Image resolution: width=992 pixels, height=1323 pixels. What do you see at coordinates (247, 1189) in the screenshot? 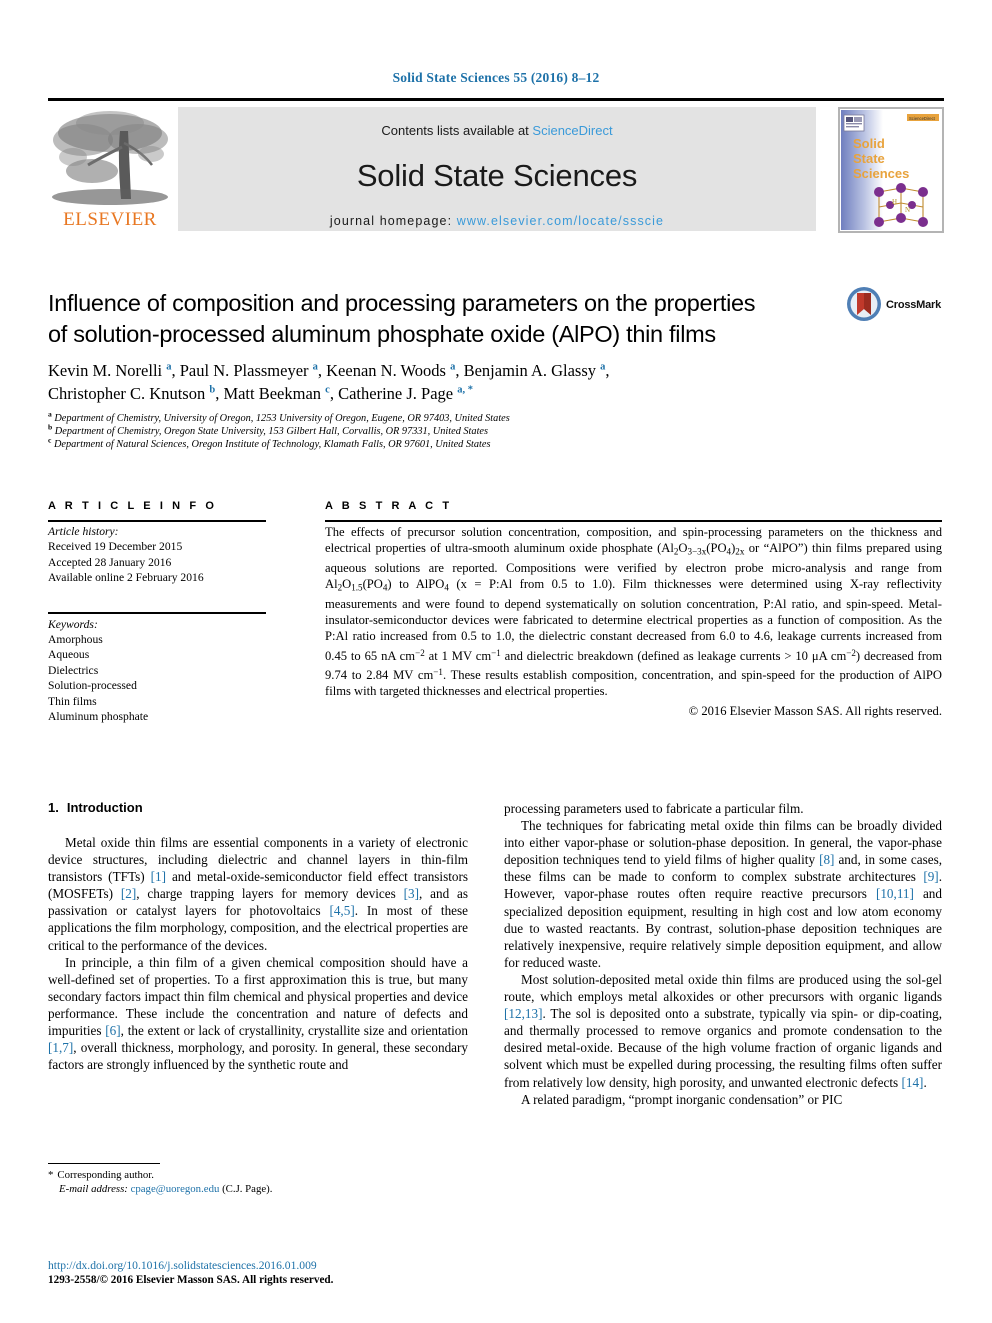
I see `email-suffix: (C.J. Page).` at bounding box center [247, 1189].